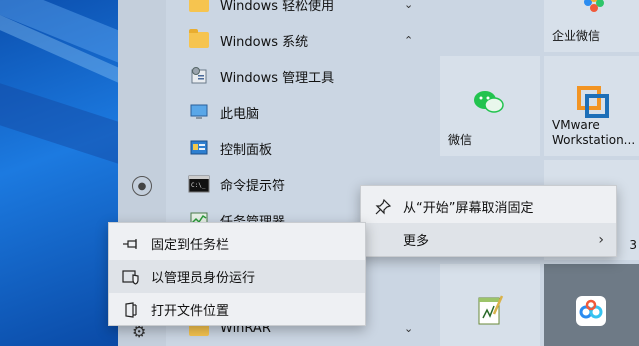 This screenshot has height=346, width=639. What do you see at coordinates (131, 277) in the screenshot?
I see `shield-icon` at bounding box center [131, 277].